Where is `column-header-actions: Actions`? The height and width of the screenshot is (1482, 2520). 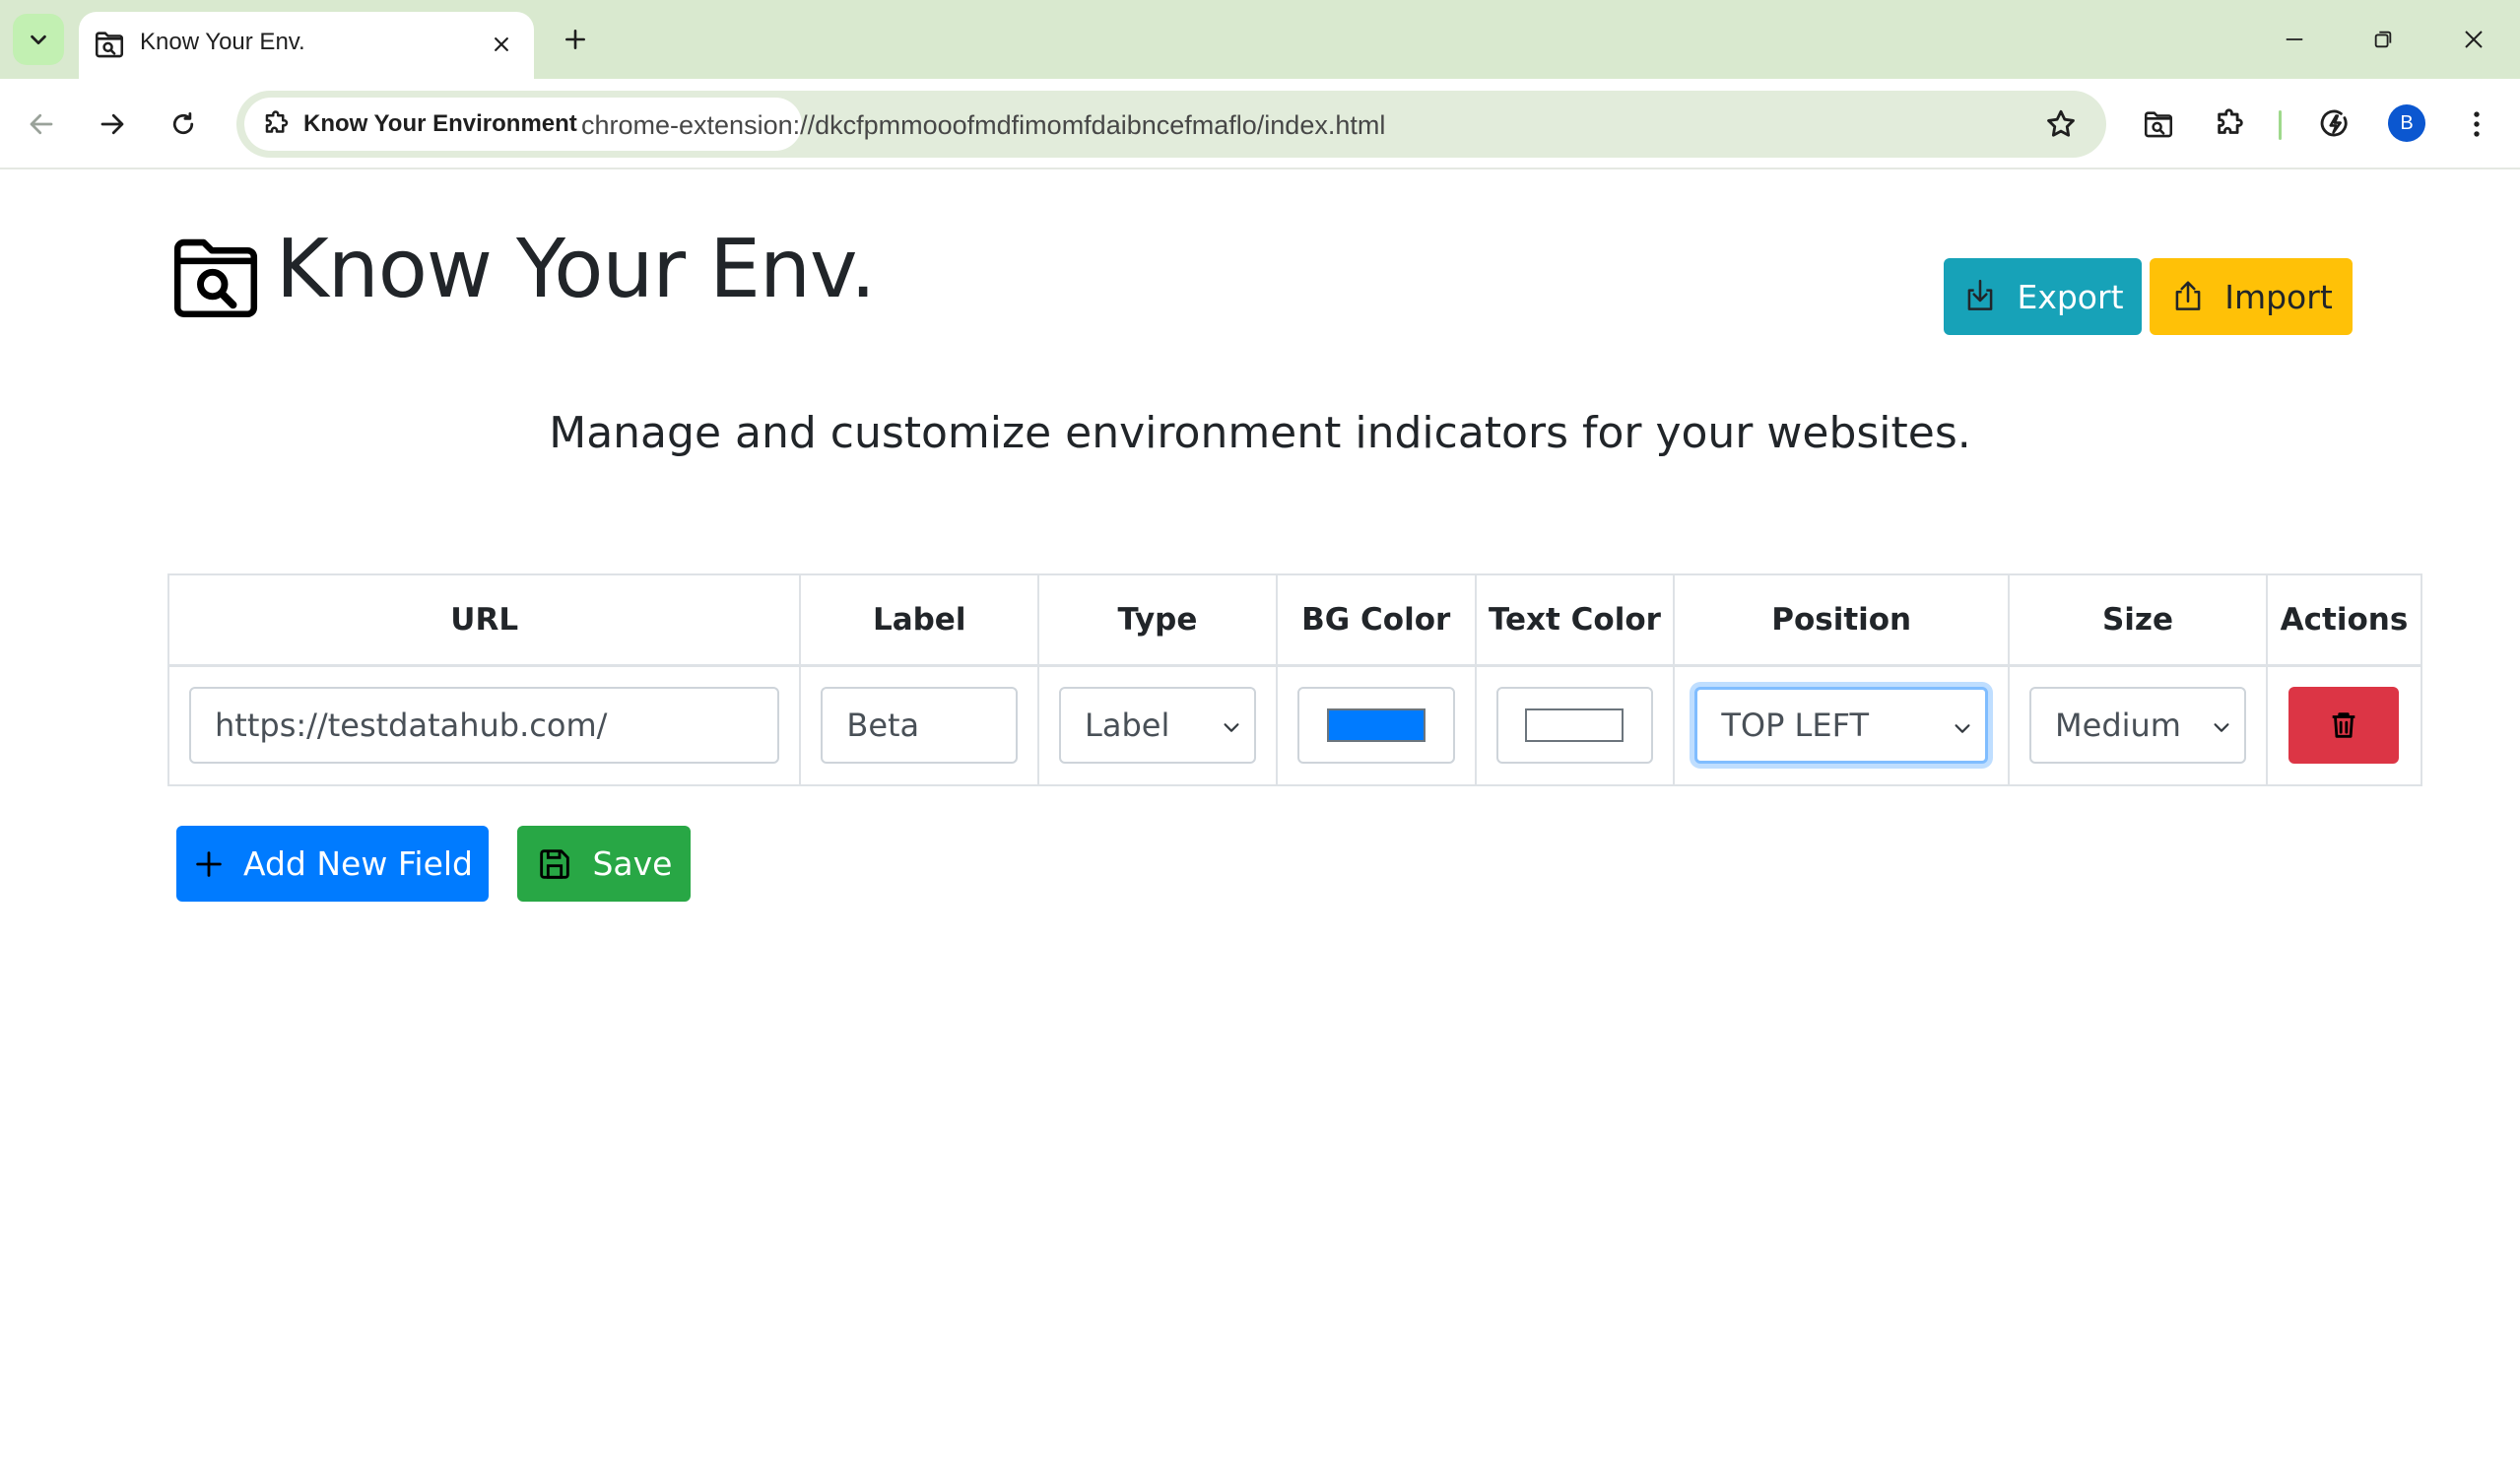
column-header-actions: Actions is located at coordinates (2344, 620).